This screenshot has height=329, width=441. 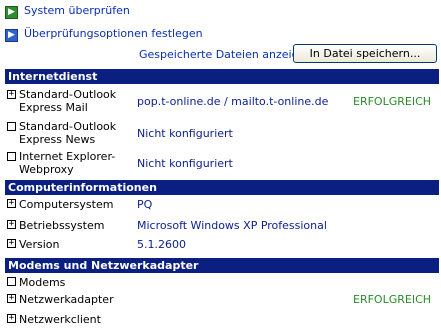 What do you see at coordinates (60, 319) in the screenshot?
I see `modem-row-label: Netzwerkclient` at bounding box center [60, 319].